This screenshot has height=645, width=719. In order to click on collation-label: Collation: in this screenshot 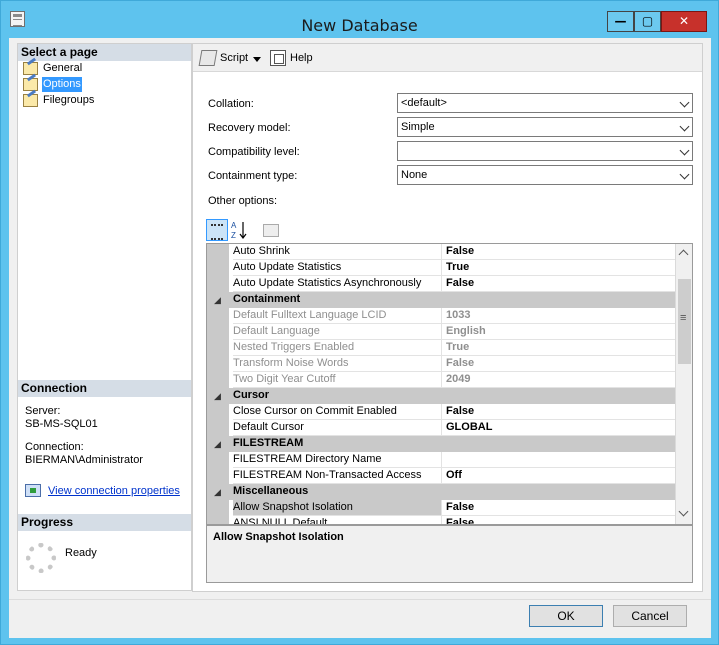, I will do `click(231, 104)`.